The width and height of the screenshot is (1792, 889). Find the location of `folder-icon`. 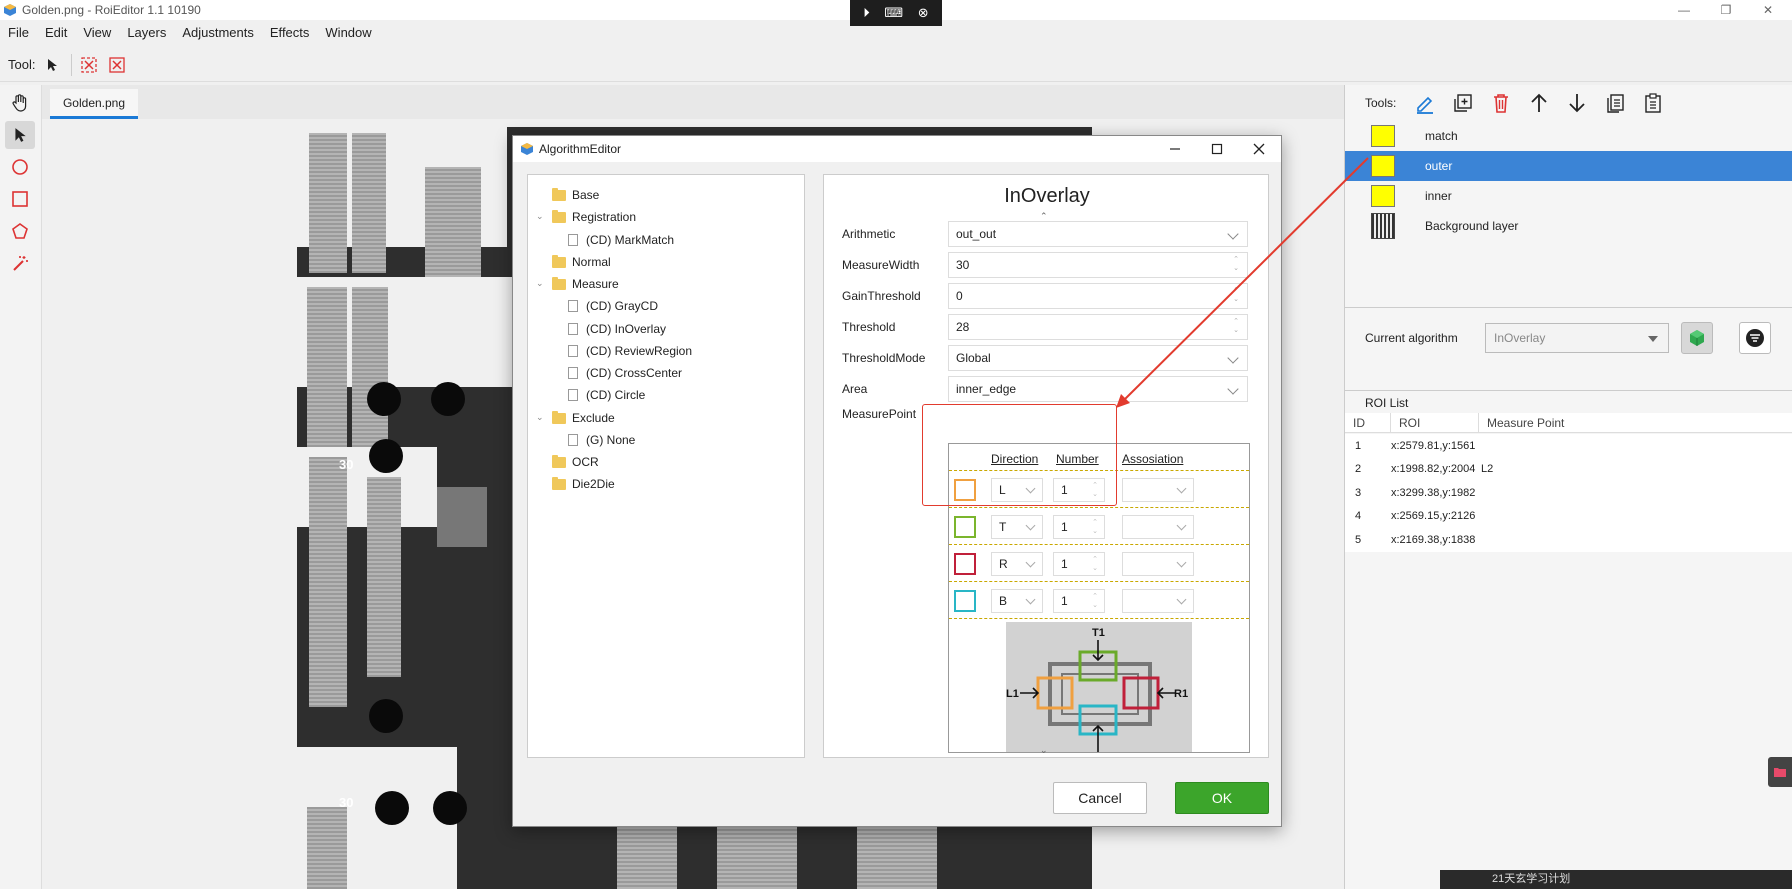

folder-icon is located at coordinates (559, 216).